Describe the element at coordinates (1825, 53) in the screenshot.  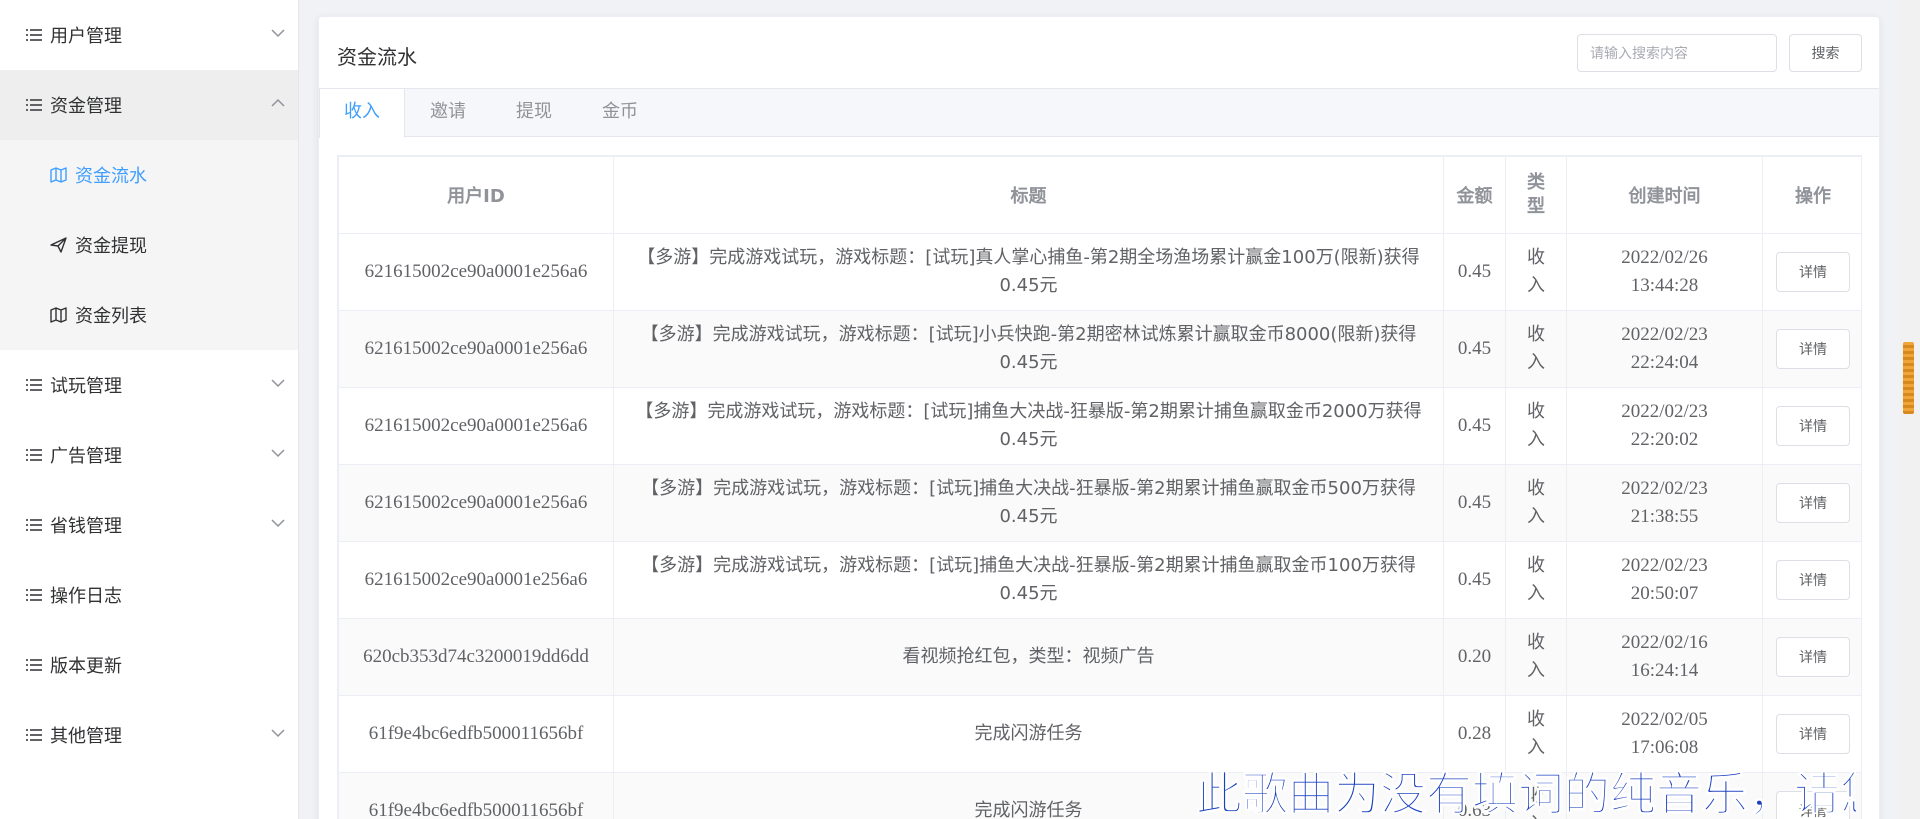
I see `search-button: 搜索` at that location.